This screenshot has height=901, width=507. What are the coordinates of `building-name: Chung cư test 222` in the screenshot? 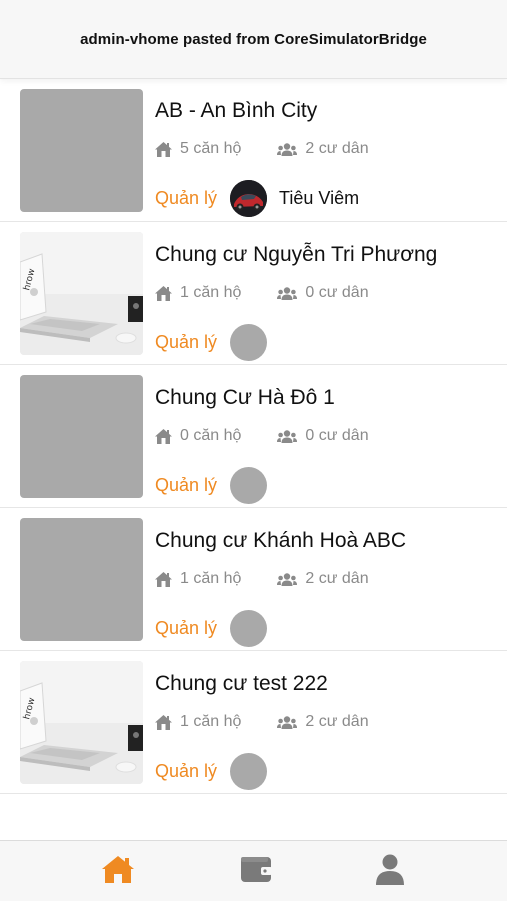 It's located at (241, 683).